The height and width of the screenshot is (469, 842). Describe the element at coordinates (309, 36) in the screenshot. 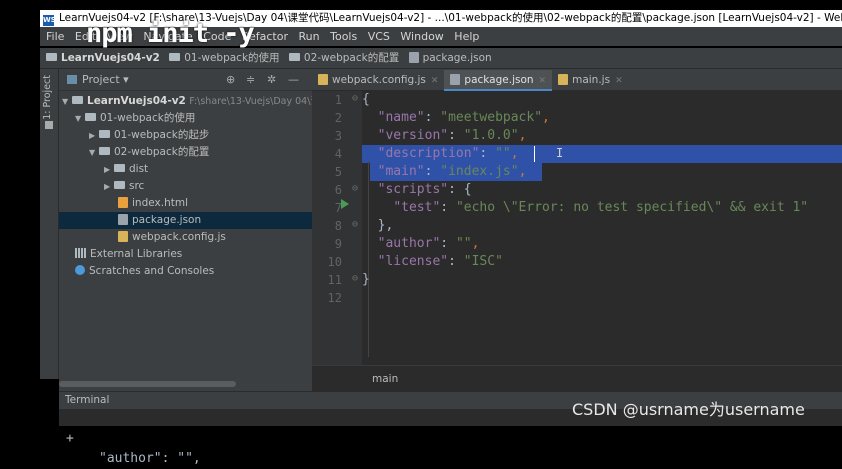

I see `menu-run: Run` at that location.